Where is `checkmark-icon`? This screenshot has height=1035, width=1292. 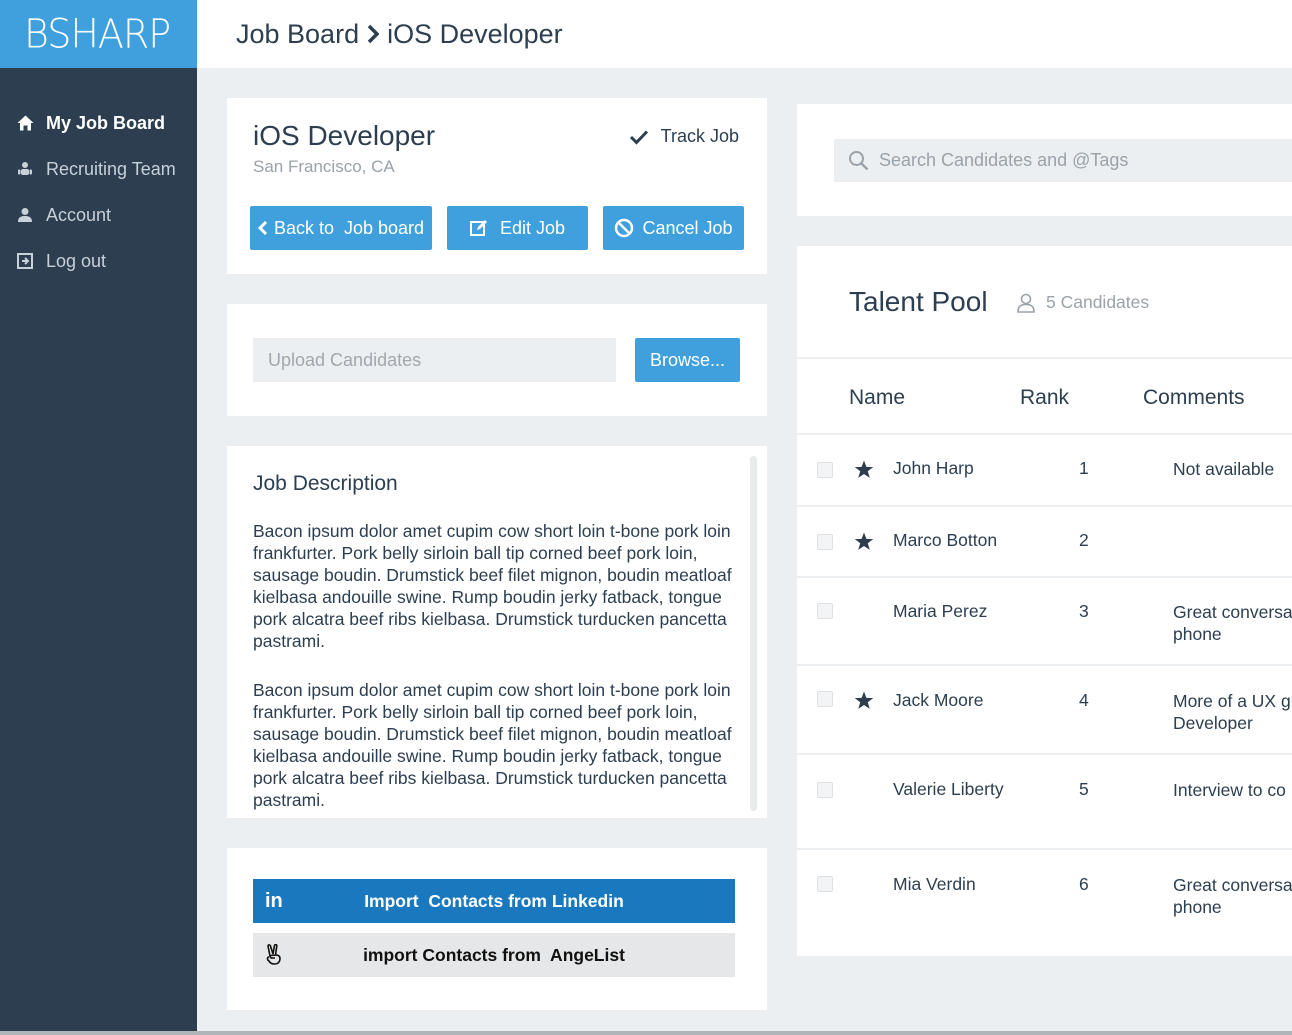
checkmark-icon is located at coordinates (640, 137).